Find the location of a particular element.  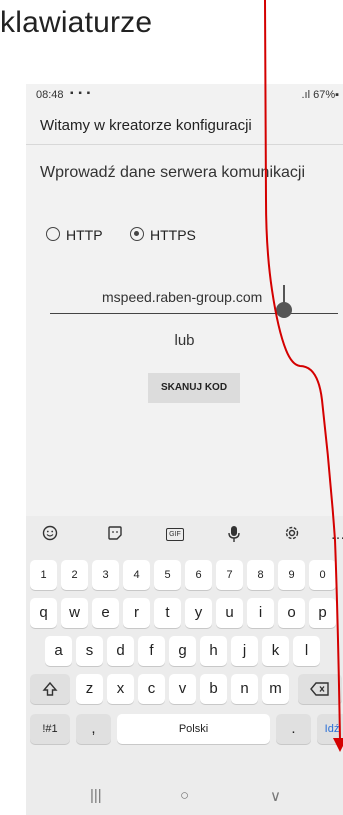

status-bar: 08:48 ▪ ▪ ▪ .ıl 67%▪ is located at coordinates (184, 95).